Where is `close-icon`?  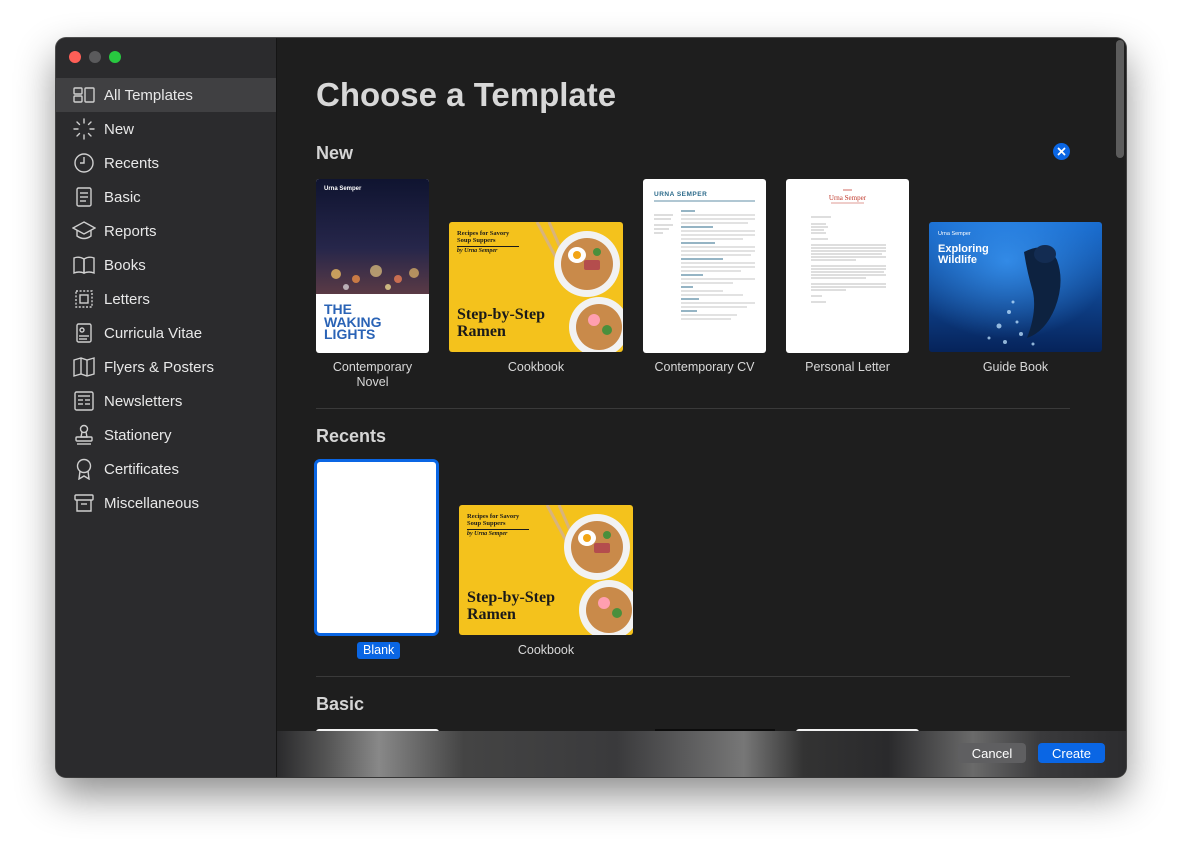 close-icon is located at coordinates (1061, 151).